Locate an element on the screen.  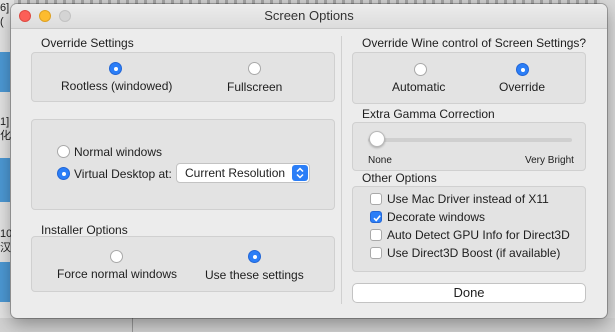
override-settings-group is located at coordinates (183, 77).